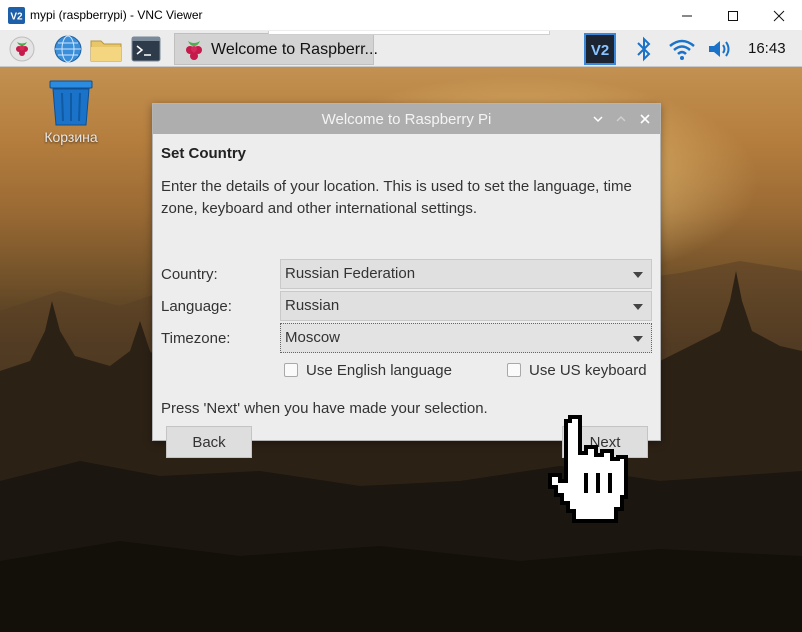  I want to click on vnc-logo-icon: V2, so click(16, 15).